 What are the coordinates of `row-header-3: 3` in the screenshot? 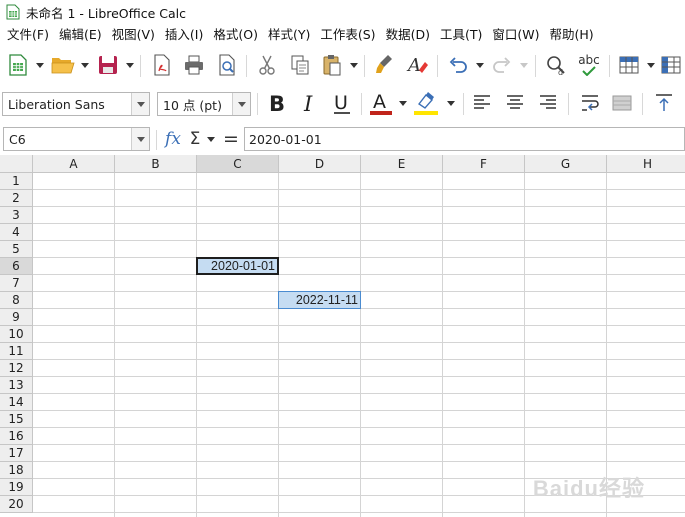 It's located at (16, 215).